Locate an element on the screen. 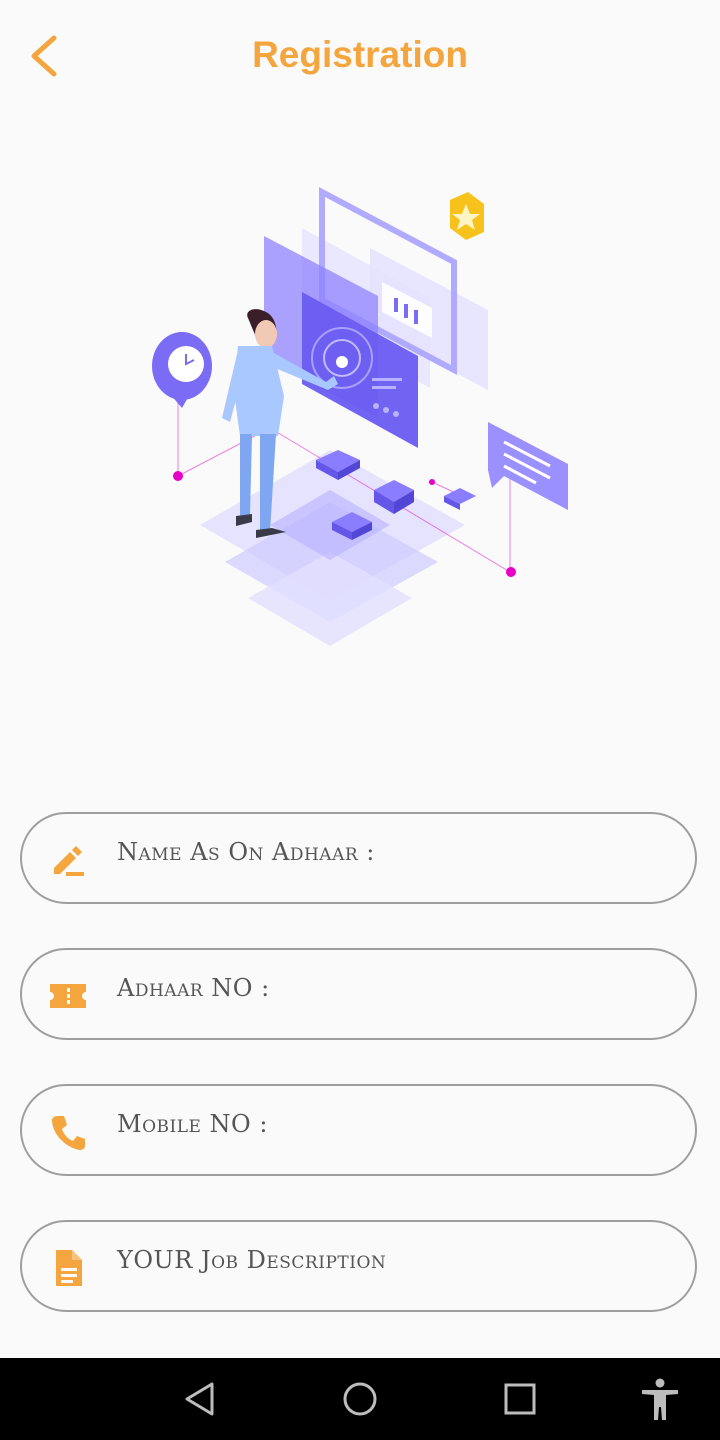 The height and width of the screenshot is (1440, 720). nav-back-button is located at coordinates (200, 1399).